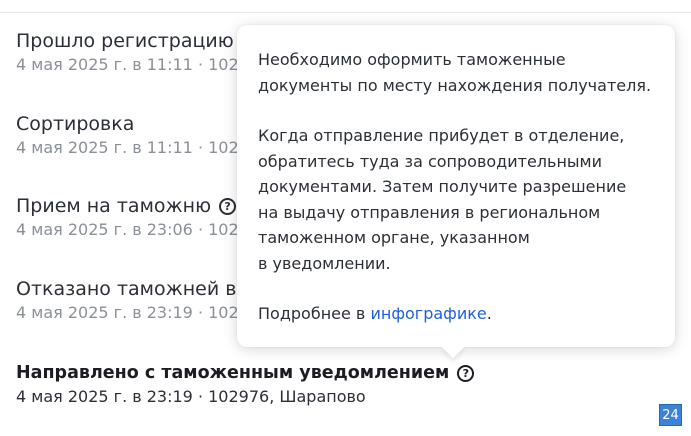  I want to click on event-title-text: Направлено с таможенным уведомлением, so click(233, 373).